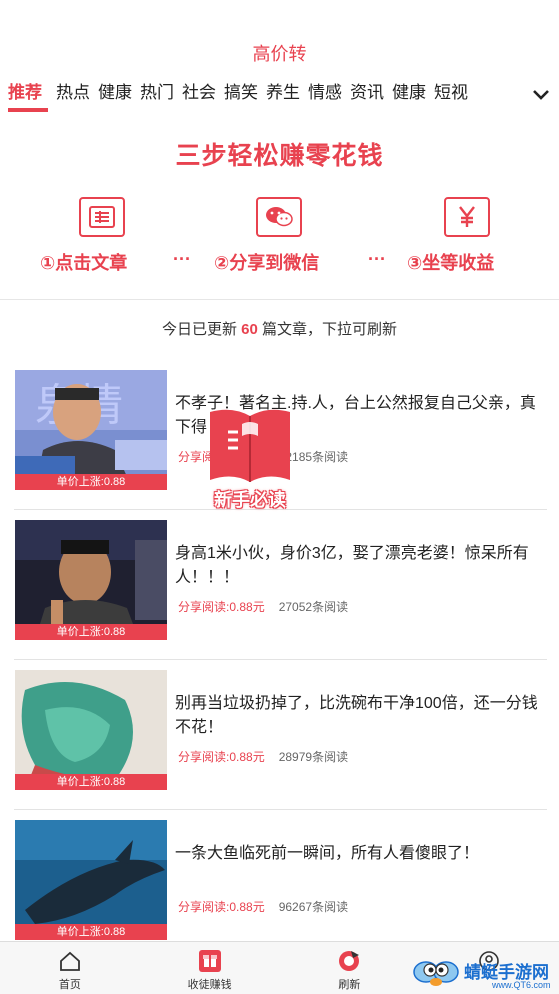 Image resolution: width=559 pixels, height=994 pixels. What do you see at coordinates (249, 329) in the screenshot?
I see `update-count: 60` at bounding box center [249, 329].